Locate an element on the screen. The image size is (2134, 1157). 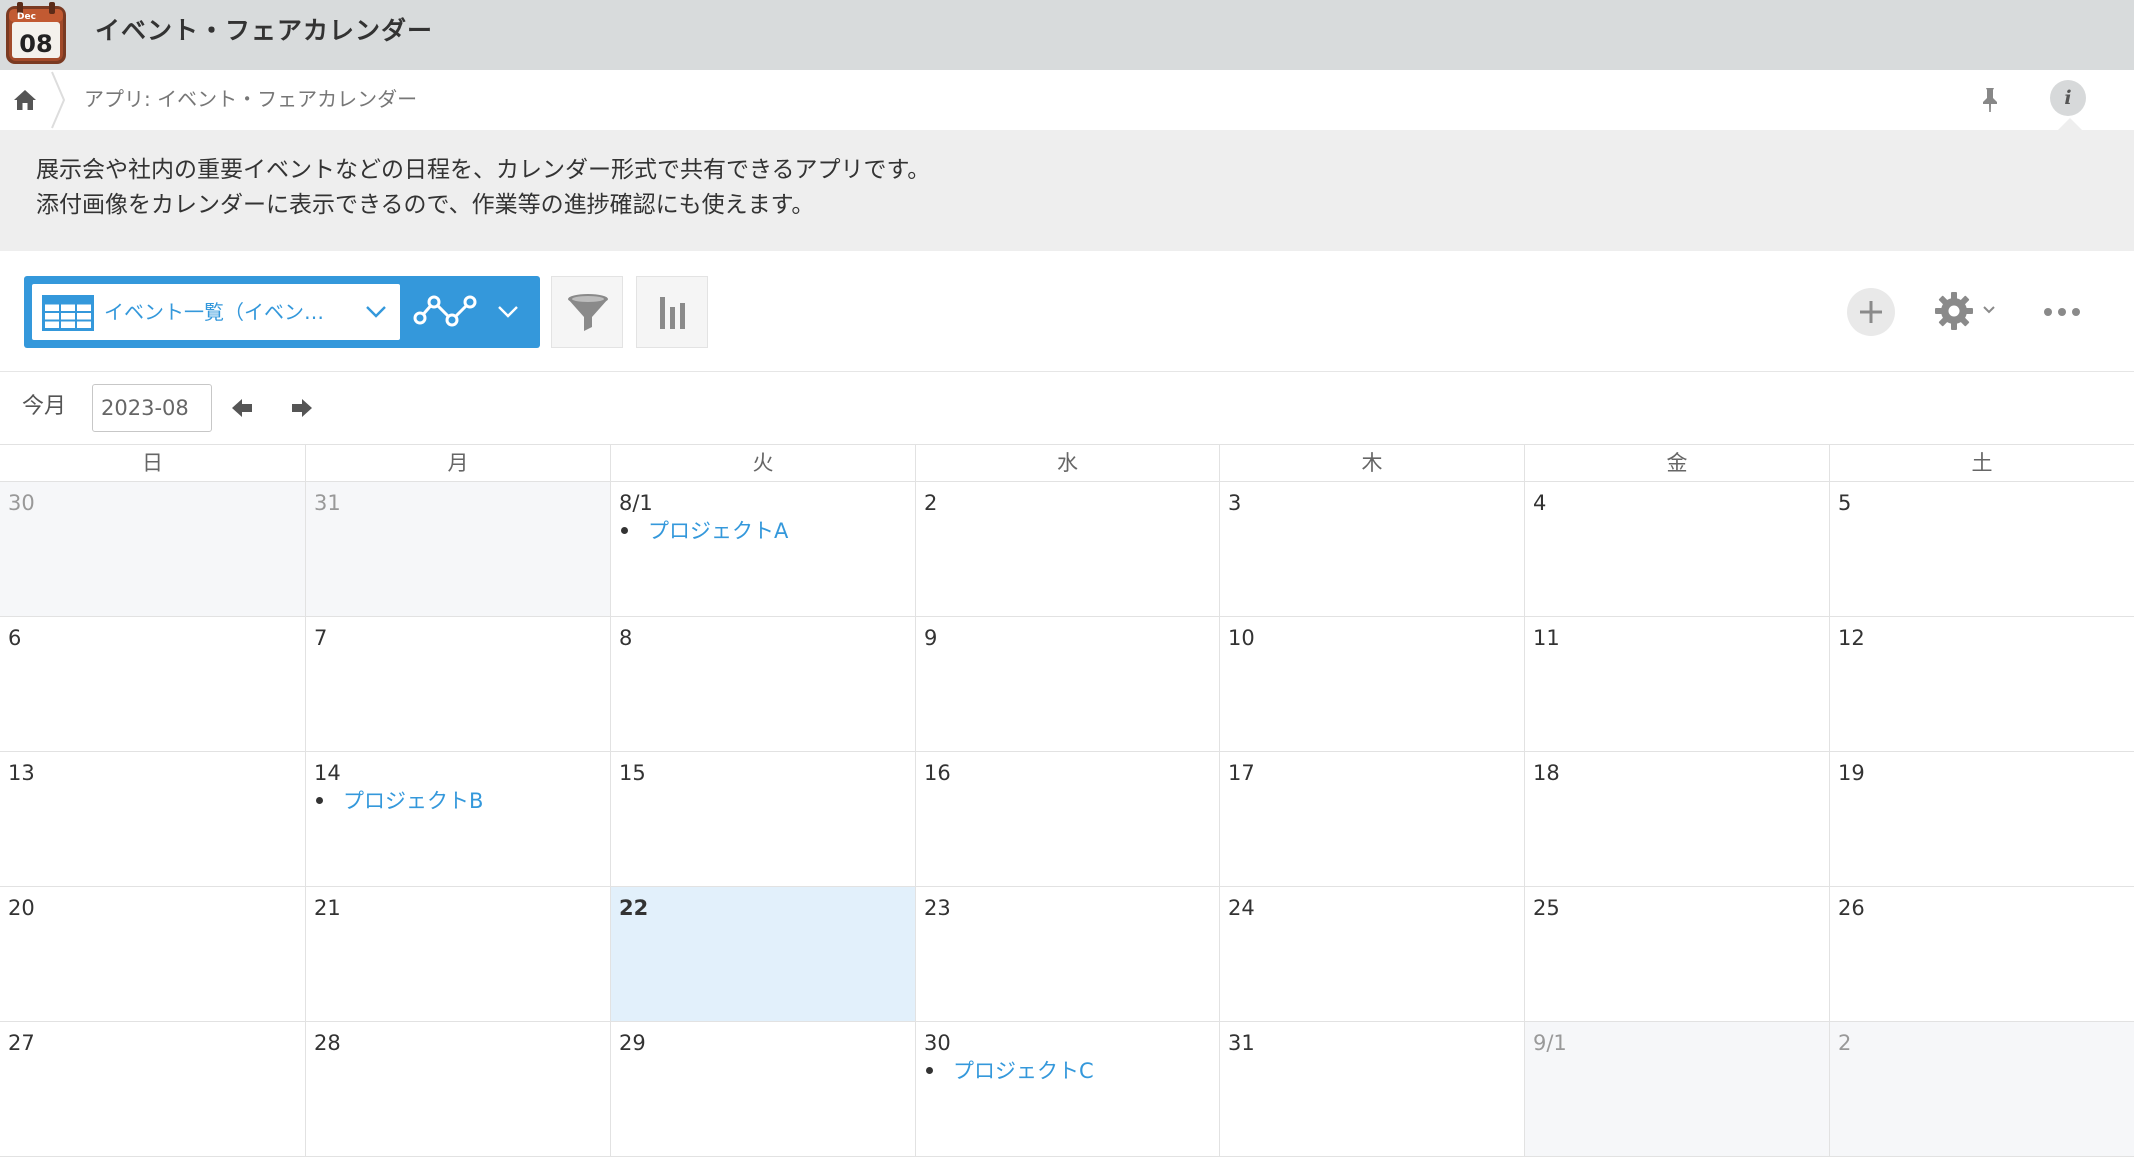
plus-icon is located at coordinates (1871, 312).